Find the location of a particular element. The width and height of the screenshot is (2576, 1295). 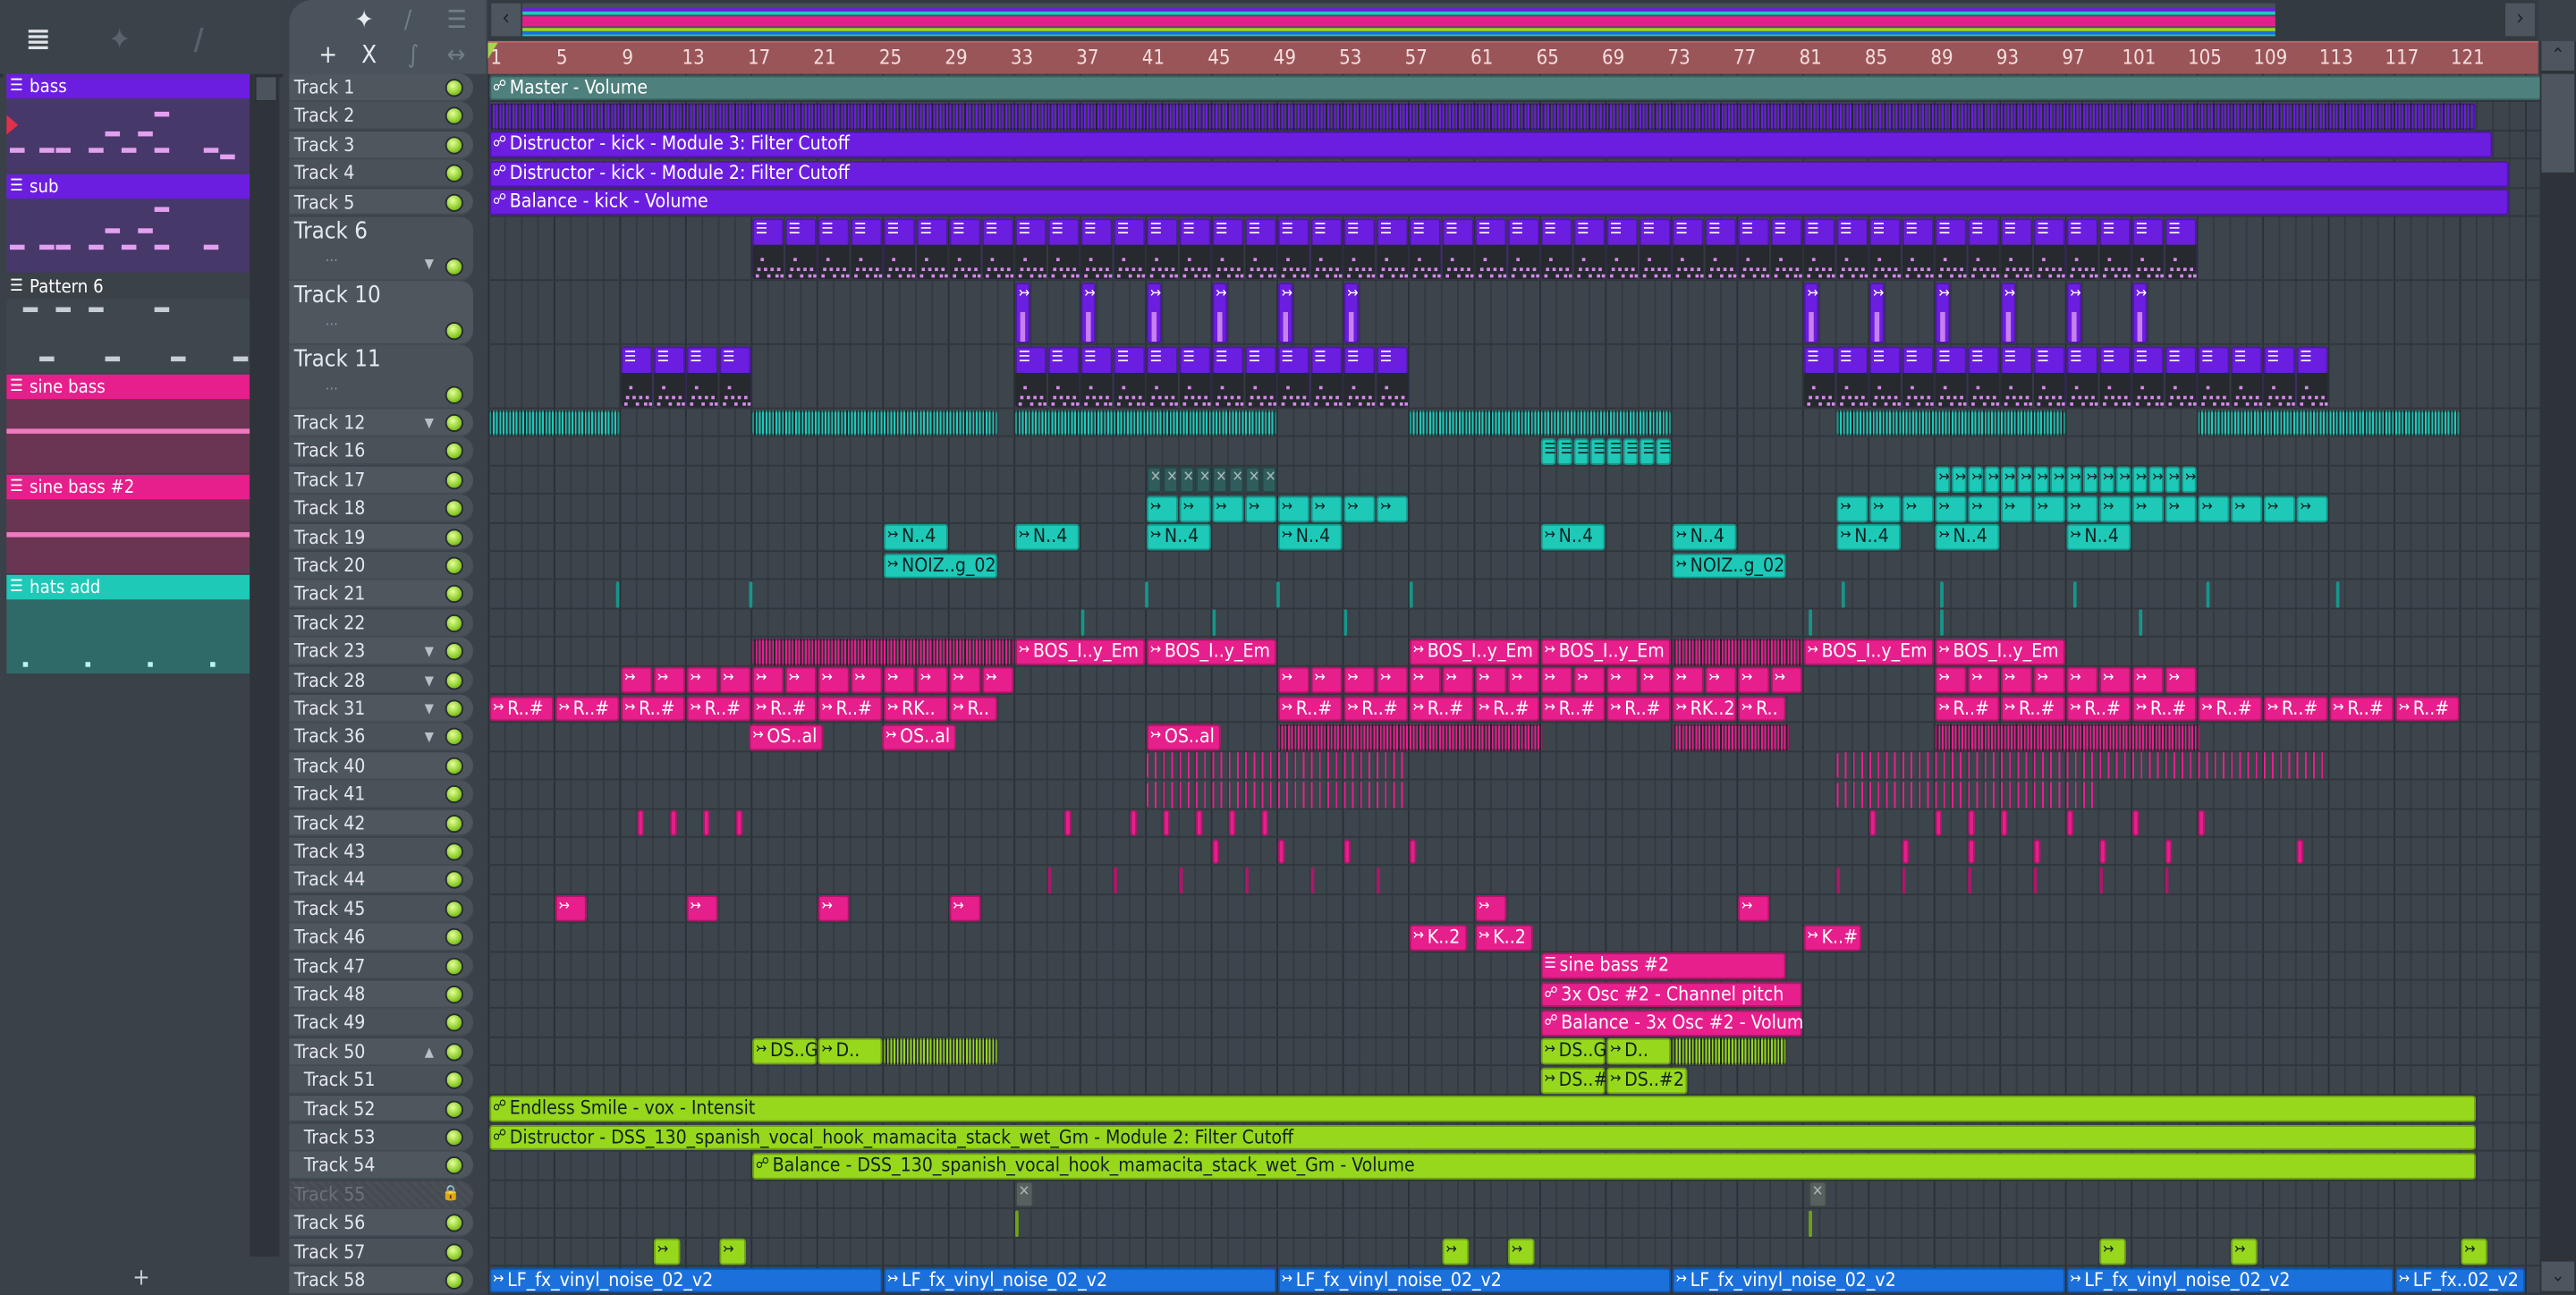

curve-icon: ∫ is located at coordinates (413, 54).